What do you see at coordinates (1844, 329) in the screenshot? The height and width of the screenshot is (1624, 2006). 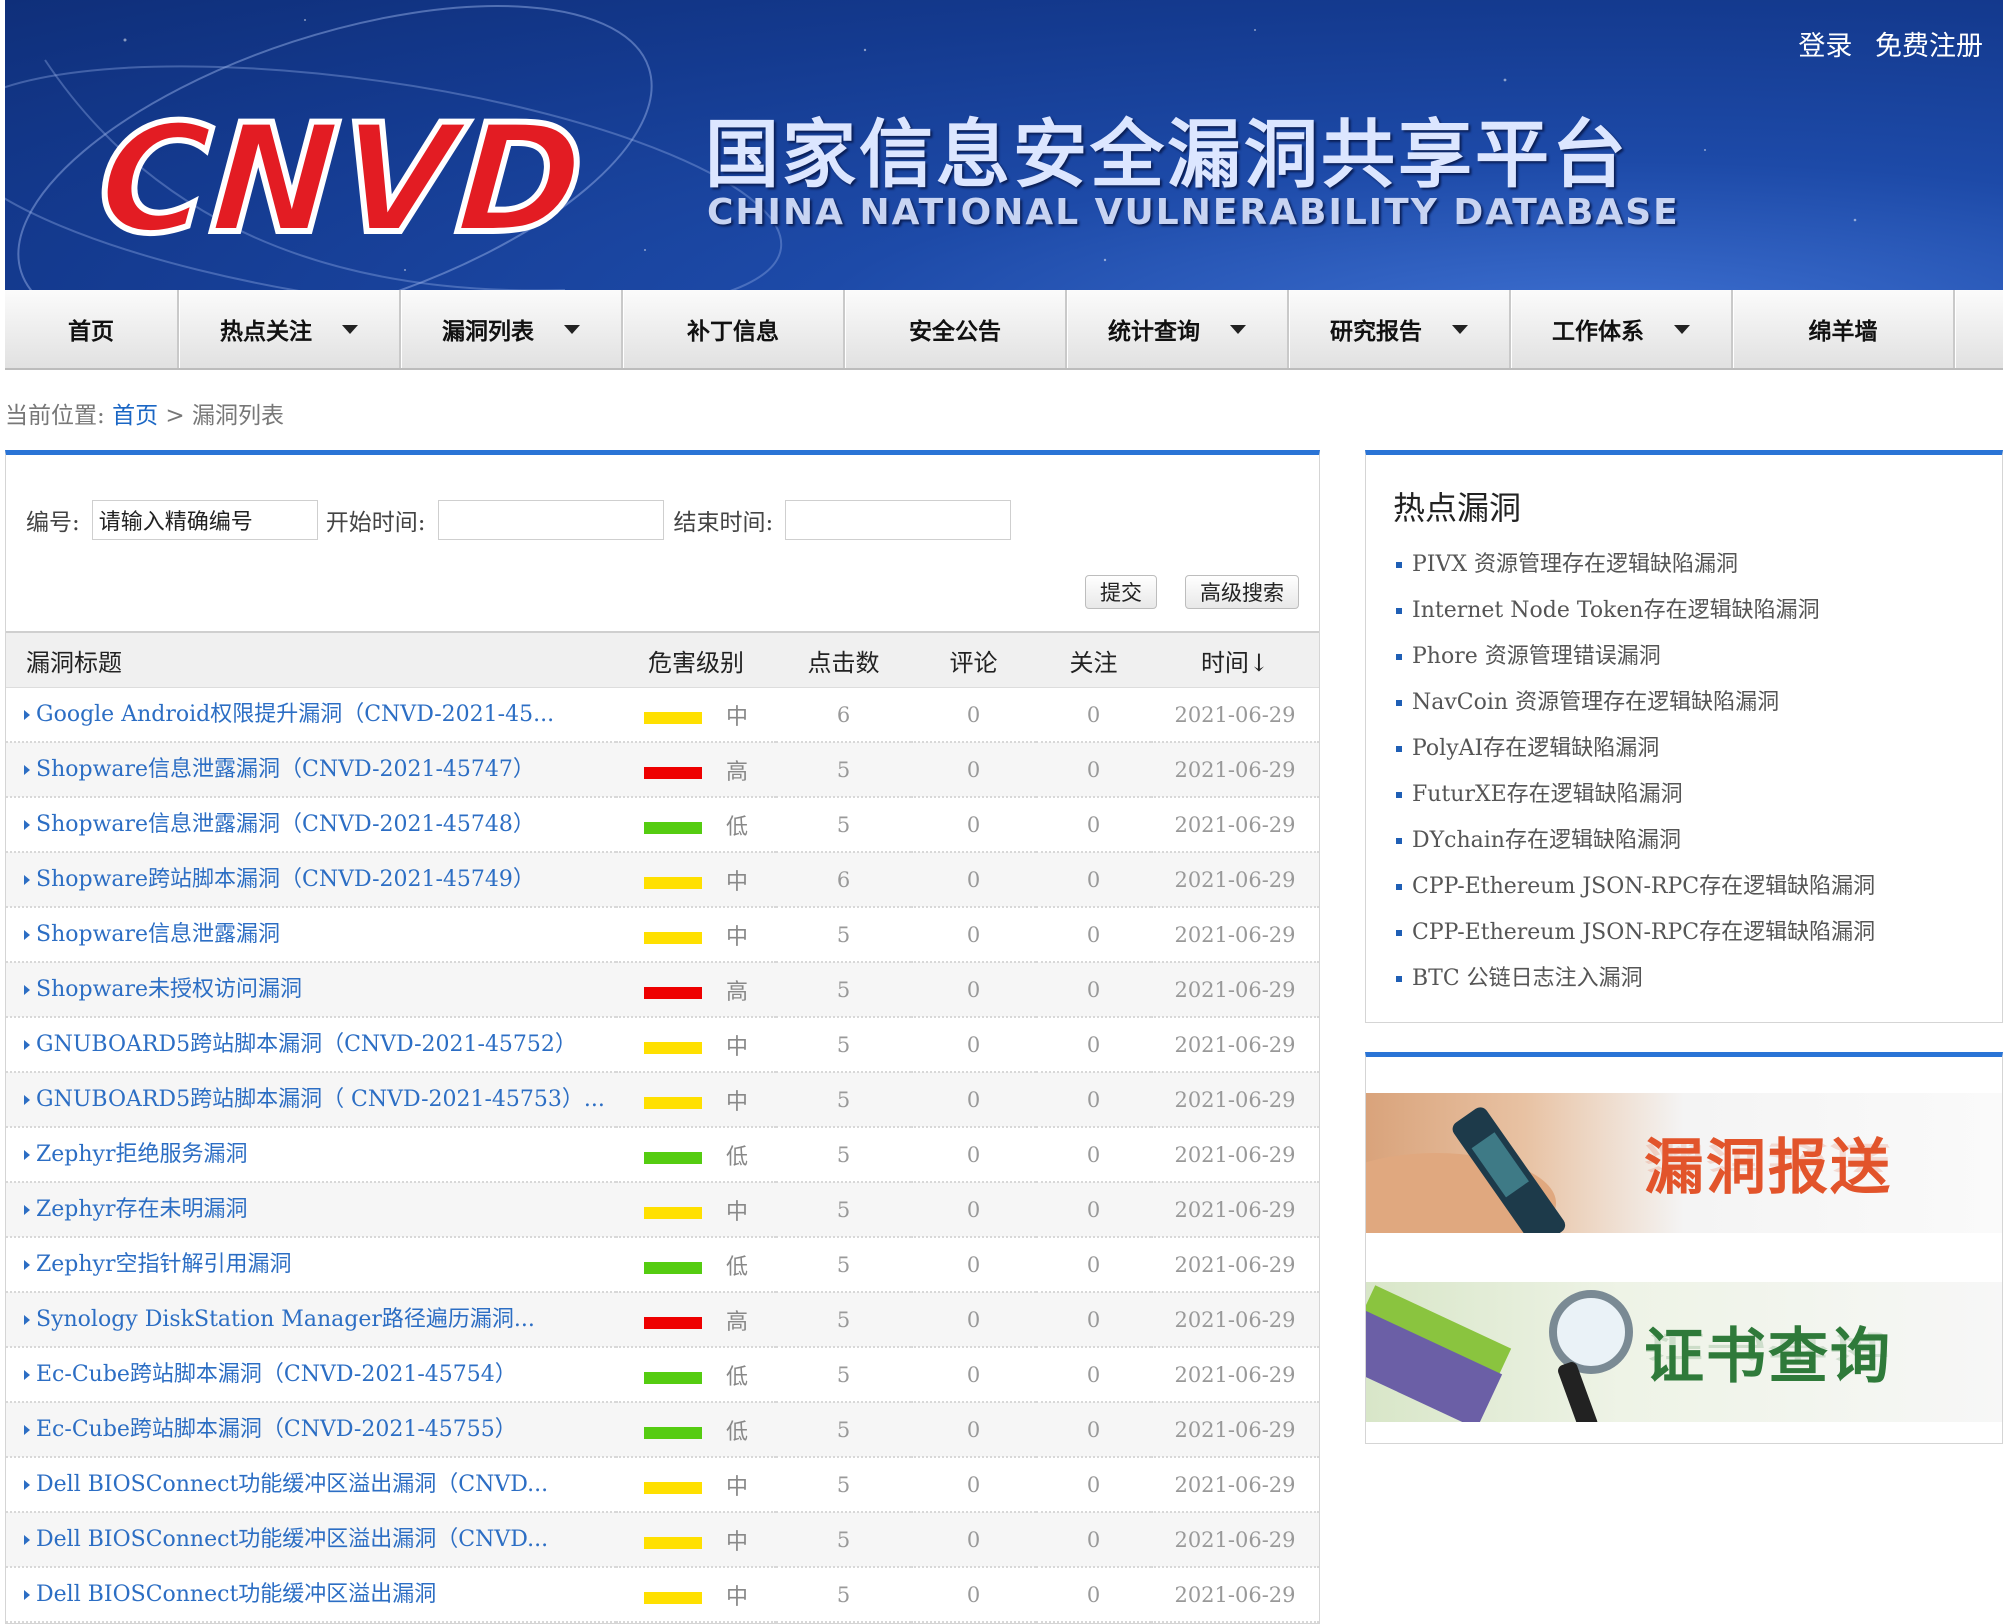 I see `nav-sheep-wall: 绵羊墙` at bounding box center [1844, 329].